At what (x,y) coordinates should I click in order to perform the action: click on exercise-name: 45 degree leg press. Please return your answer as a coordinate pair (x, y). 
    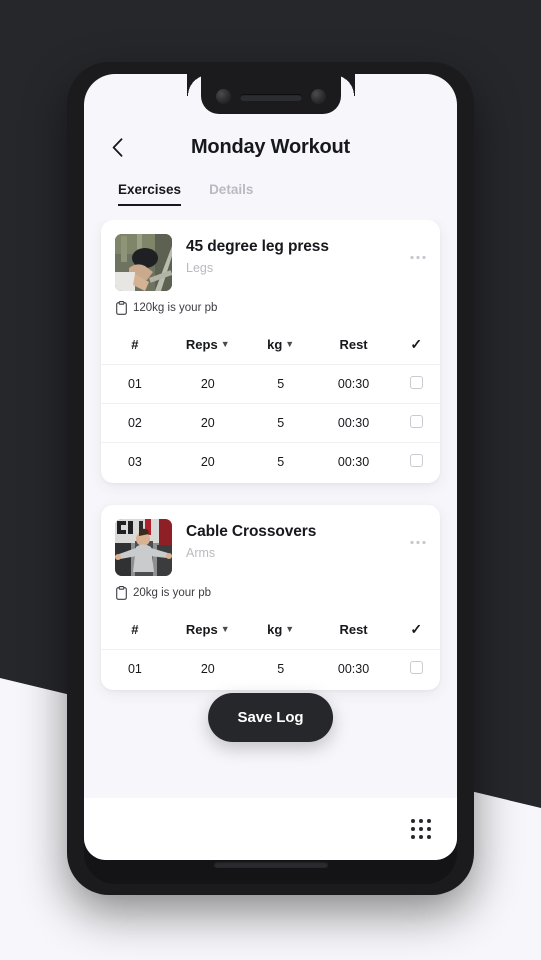
    Looking at the image, I should click on (257, 246).